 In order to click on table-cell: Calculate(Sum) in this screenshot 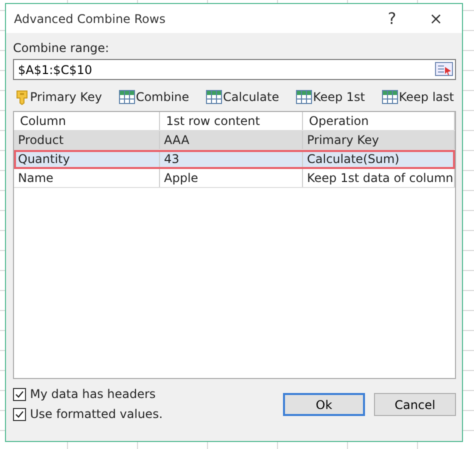, I will do `click(379, 159)`.